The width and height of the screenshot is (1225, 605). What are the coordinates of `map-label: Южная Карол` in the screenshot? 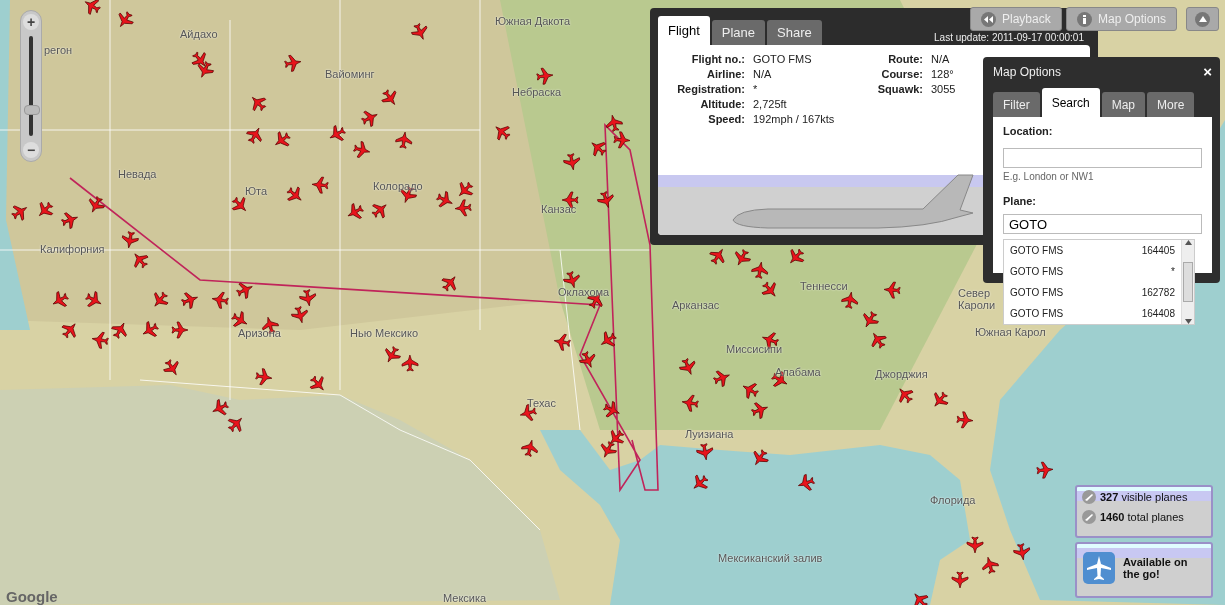 It's located at (1010, 332).